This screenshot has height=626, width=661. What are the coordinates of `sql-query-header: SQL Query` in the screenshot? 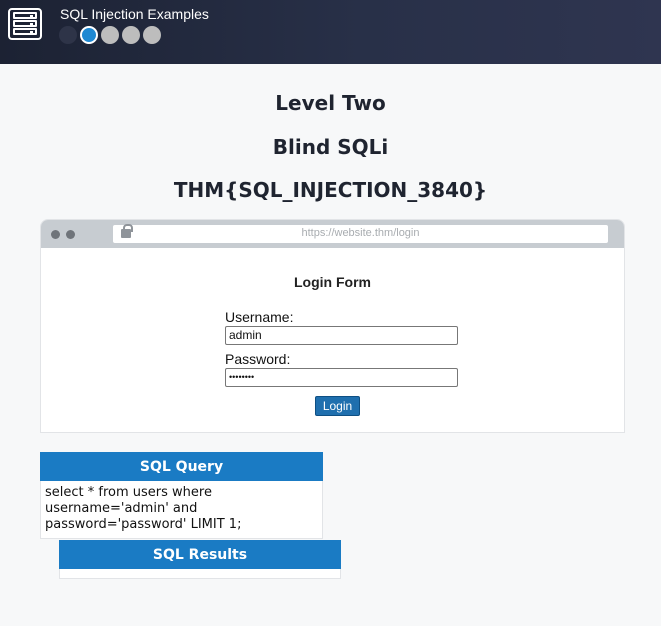 It's located at (181, 466).